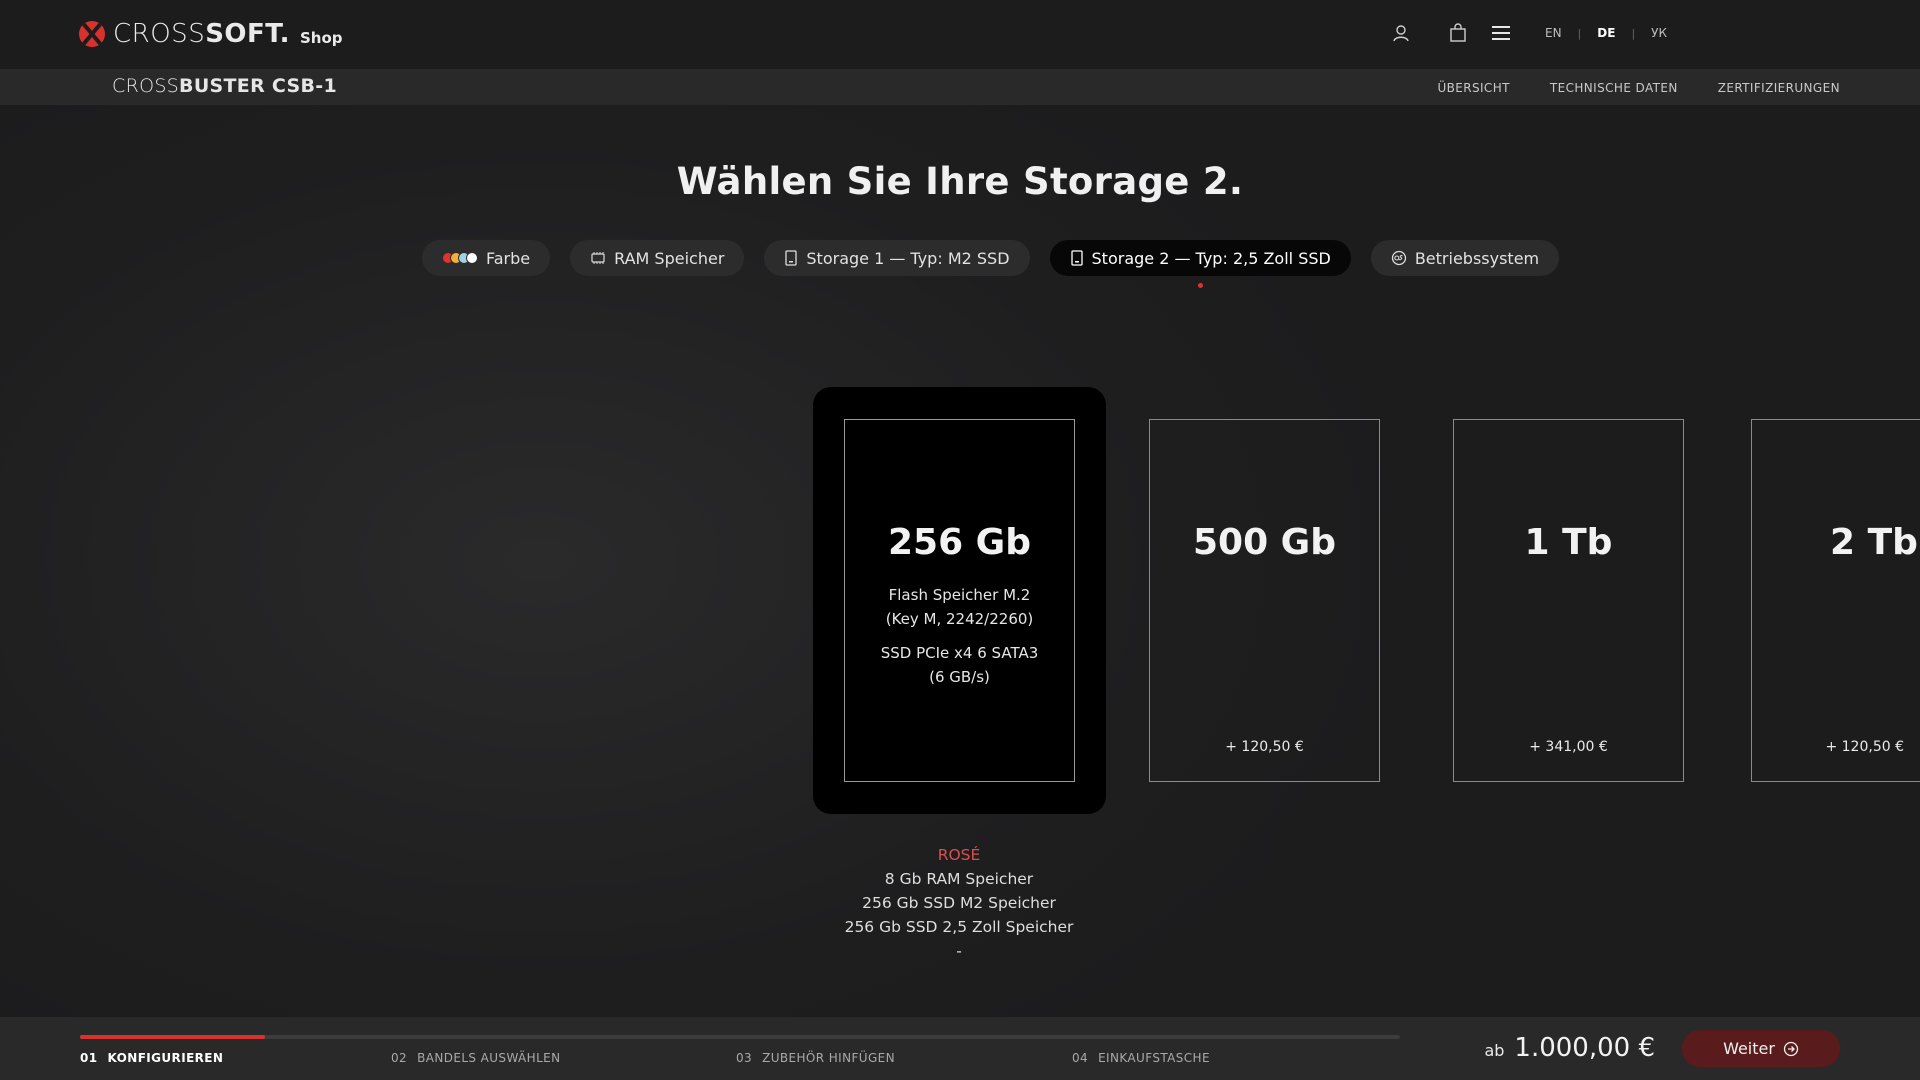 Image resolution: width=1920 pixels, height=1080 pixels. I want to click on page-title: Wählen Sie Ihre Storage 2., so click(960, 181).